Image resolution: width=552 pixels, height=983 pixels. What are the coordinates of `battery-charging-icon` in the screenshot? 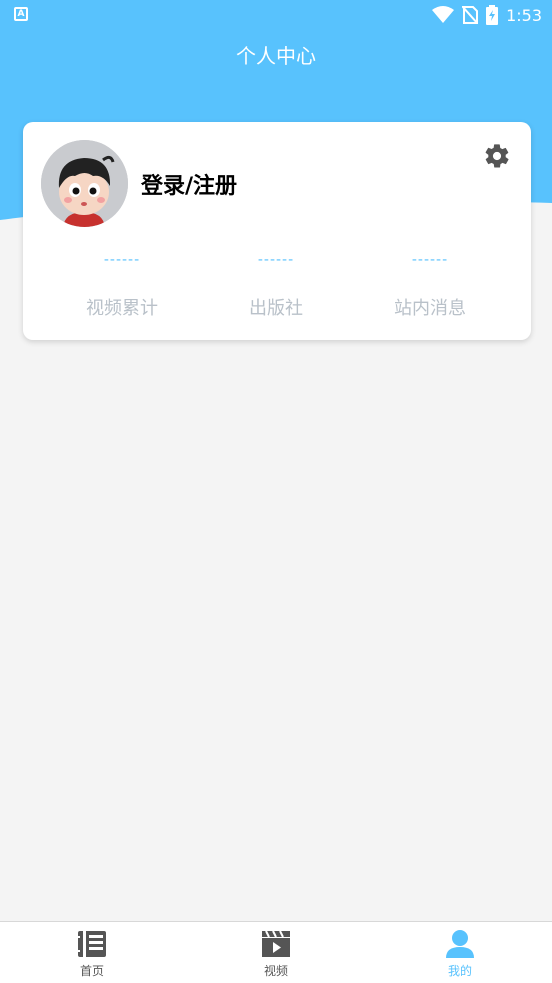 It's located at (492, 15).